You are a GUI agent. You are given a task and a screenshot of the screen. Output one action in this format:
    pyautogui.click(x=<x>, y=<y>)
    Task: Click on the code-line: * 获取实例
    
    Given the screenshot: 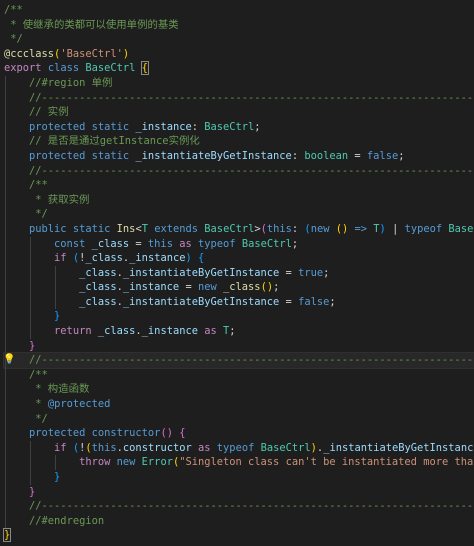 What is the action you would take?
    pyautogui.click(x=239, y=200)
    